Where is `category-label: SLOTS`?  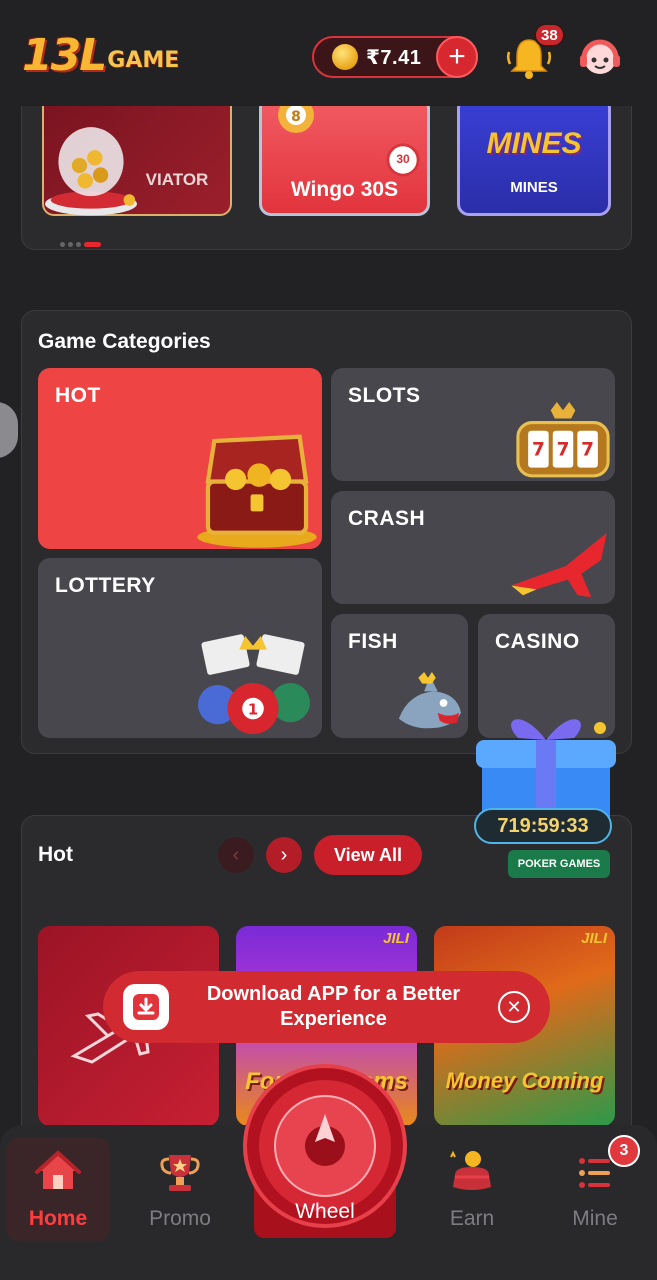 category-label: SLOTS is located at coordinates (384, 395).